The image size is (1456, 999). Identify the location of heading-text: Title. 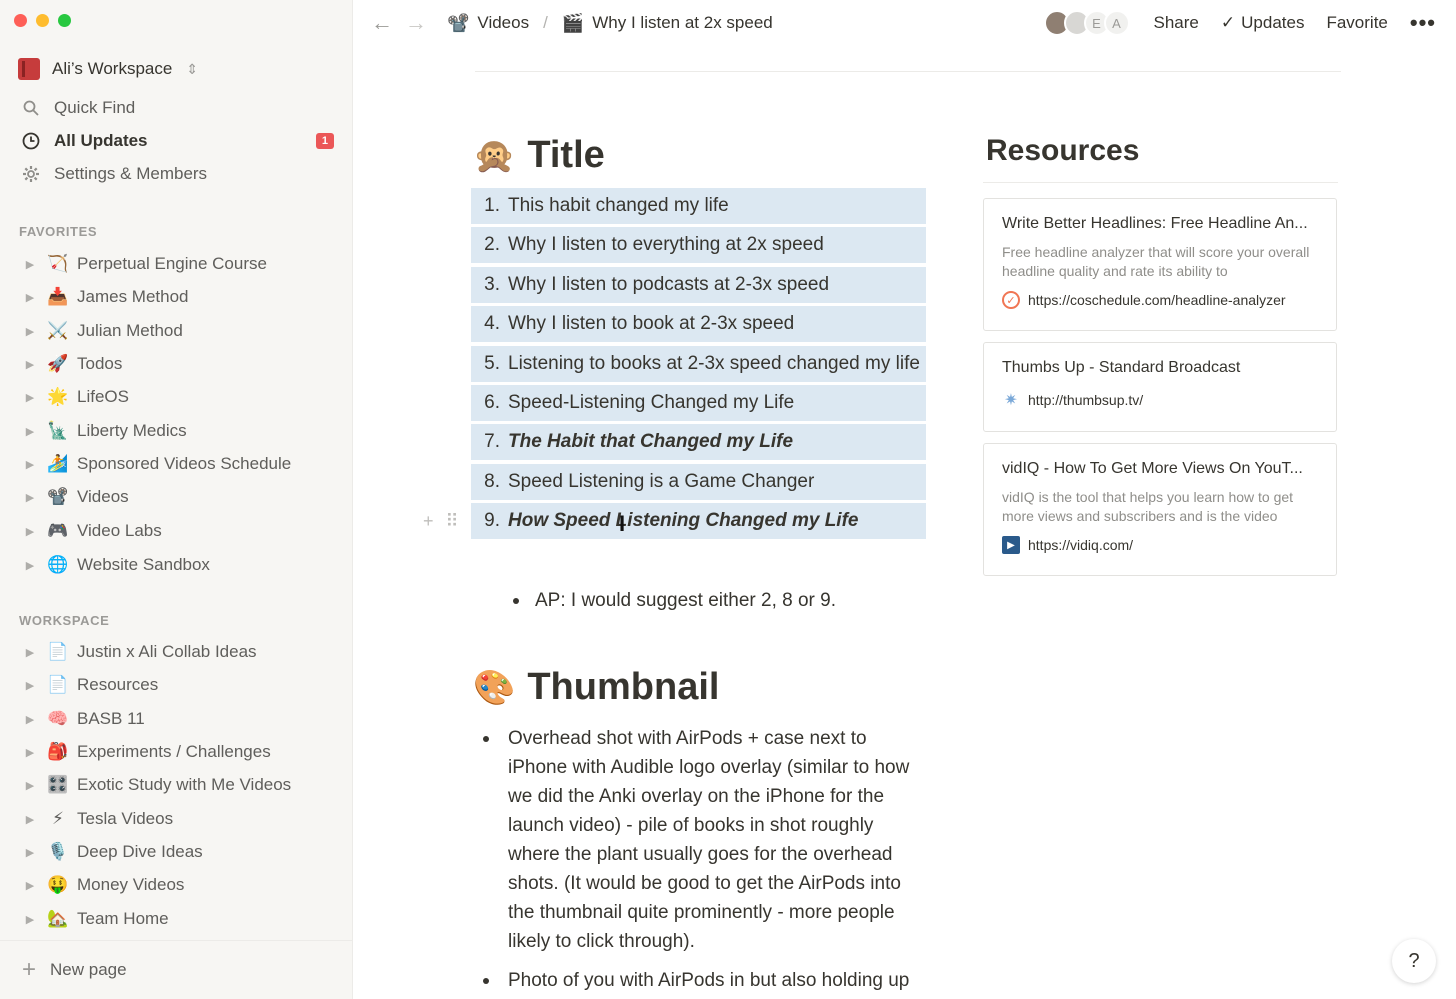
(565, 155).